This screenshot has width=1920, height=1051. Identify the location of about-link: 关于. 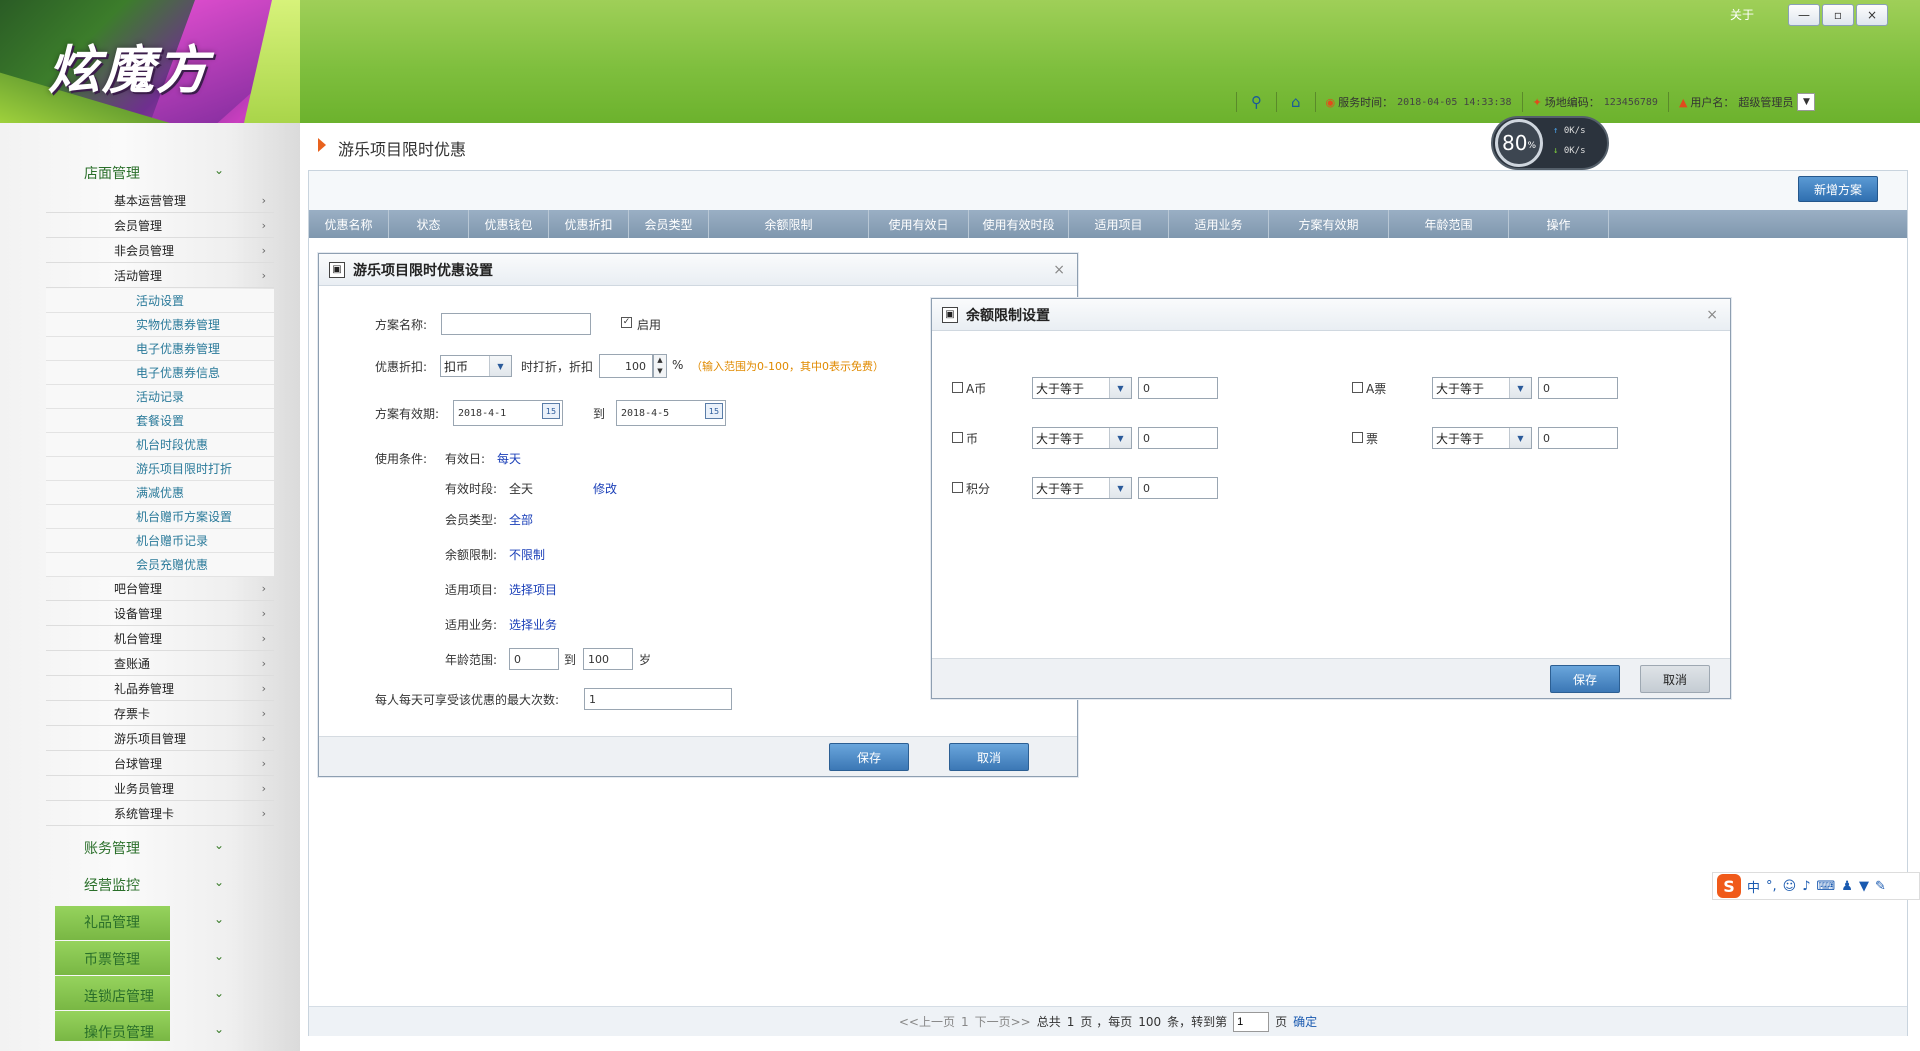
(1742, 14).